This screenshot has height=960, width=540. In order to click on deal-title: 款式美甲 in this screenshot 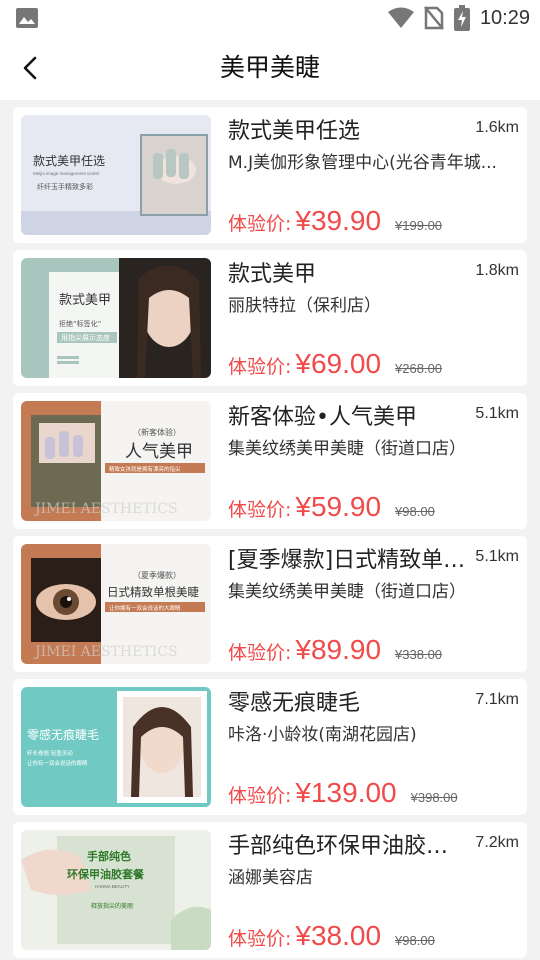, I will do `click(272, 274)`.